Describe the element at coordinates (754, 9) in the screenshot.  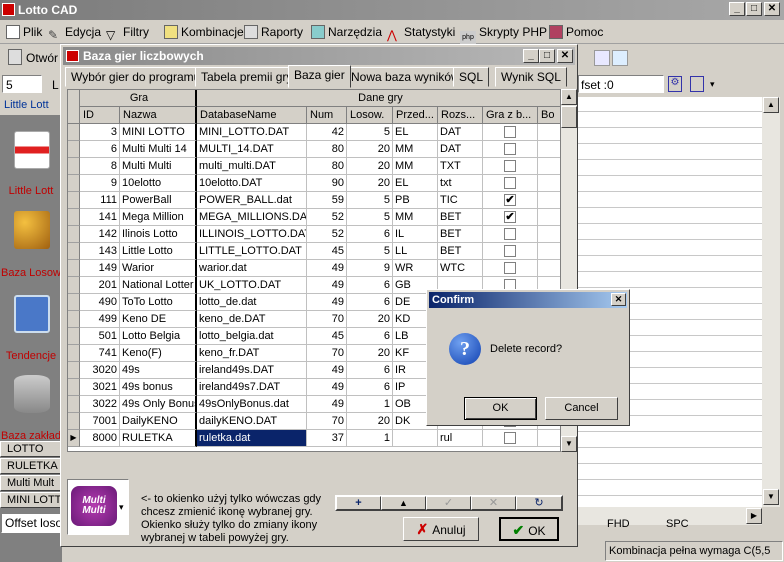
I see `maximize-button: □` at that location.